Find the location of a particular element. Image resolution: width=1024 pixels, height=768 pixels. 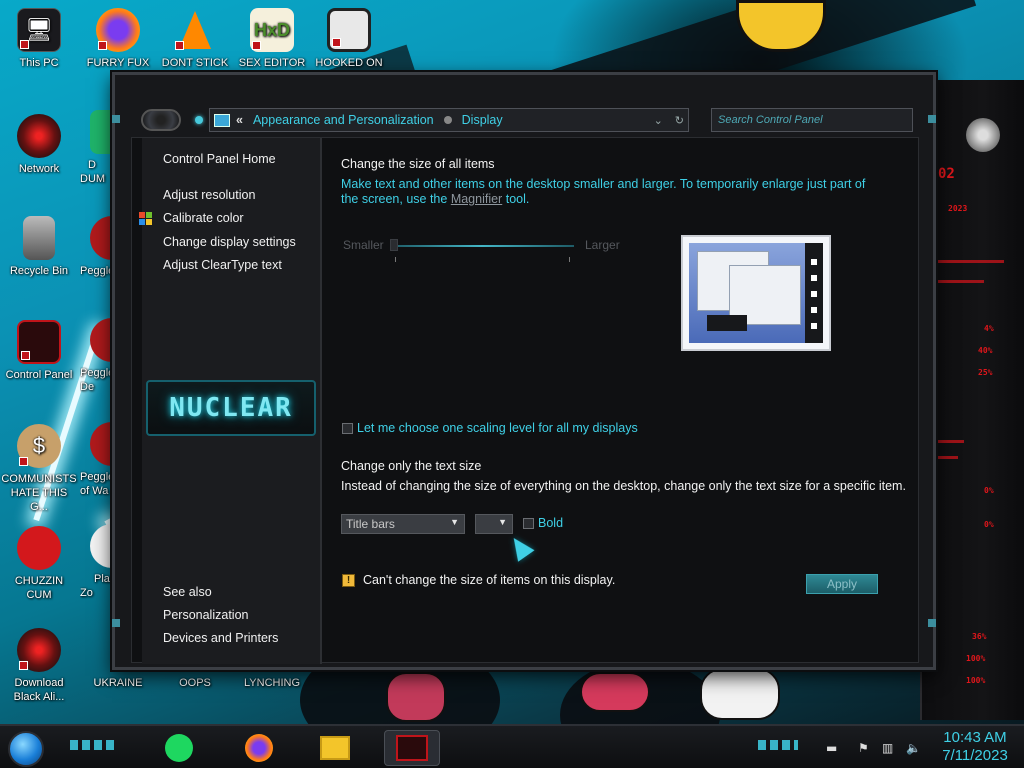

hud-readout: 0% is located at coordinates (989, 490).